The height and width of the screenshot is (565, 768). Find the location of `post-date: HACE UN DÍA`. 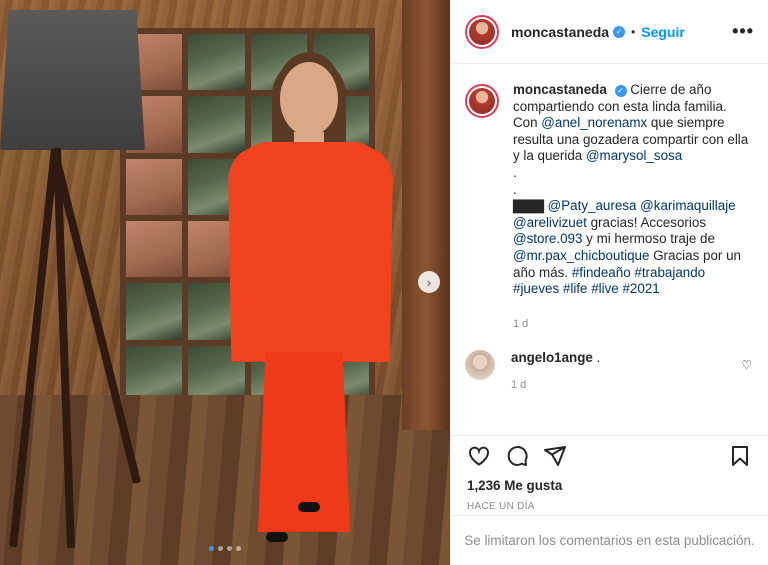

post-date: HACE UN DÍA is located at coordinates (609, 506).